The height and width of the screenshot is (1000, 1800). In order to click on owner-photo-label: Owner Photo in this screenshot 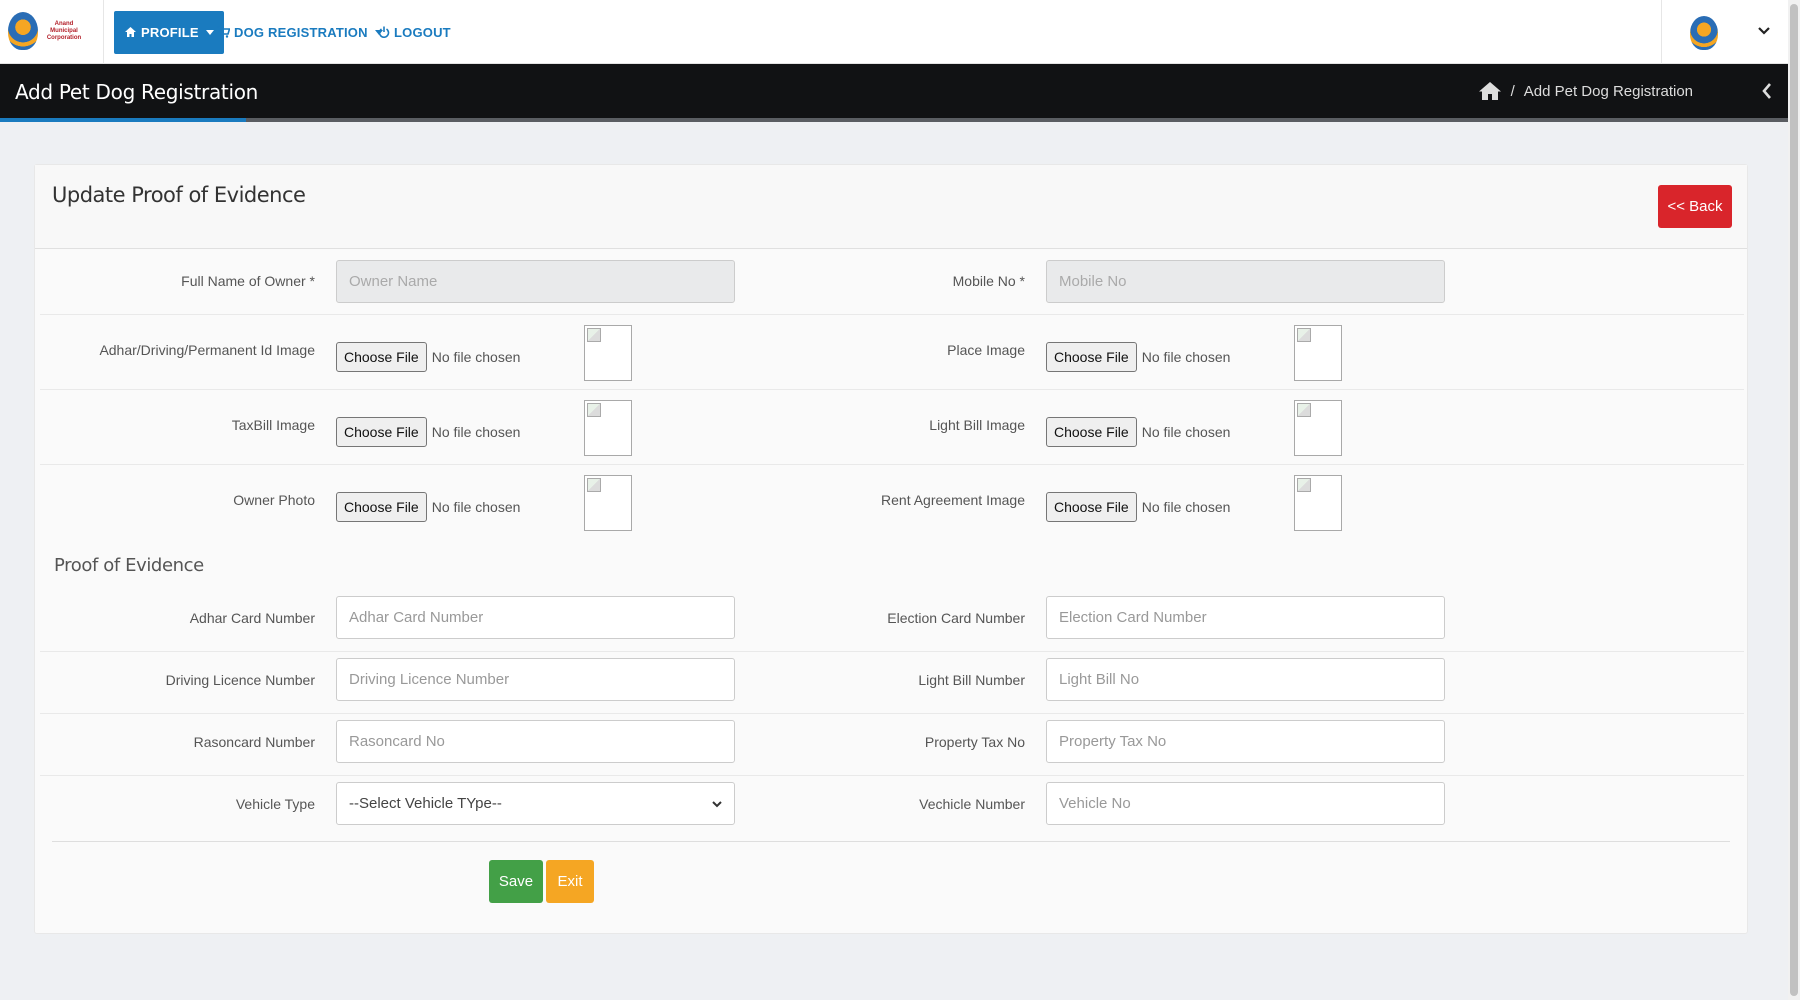, I will do `click(274, 500)`.